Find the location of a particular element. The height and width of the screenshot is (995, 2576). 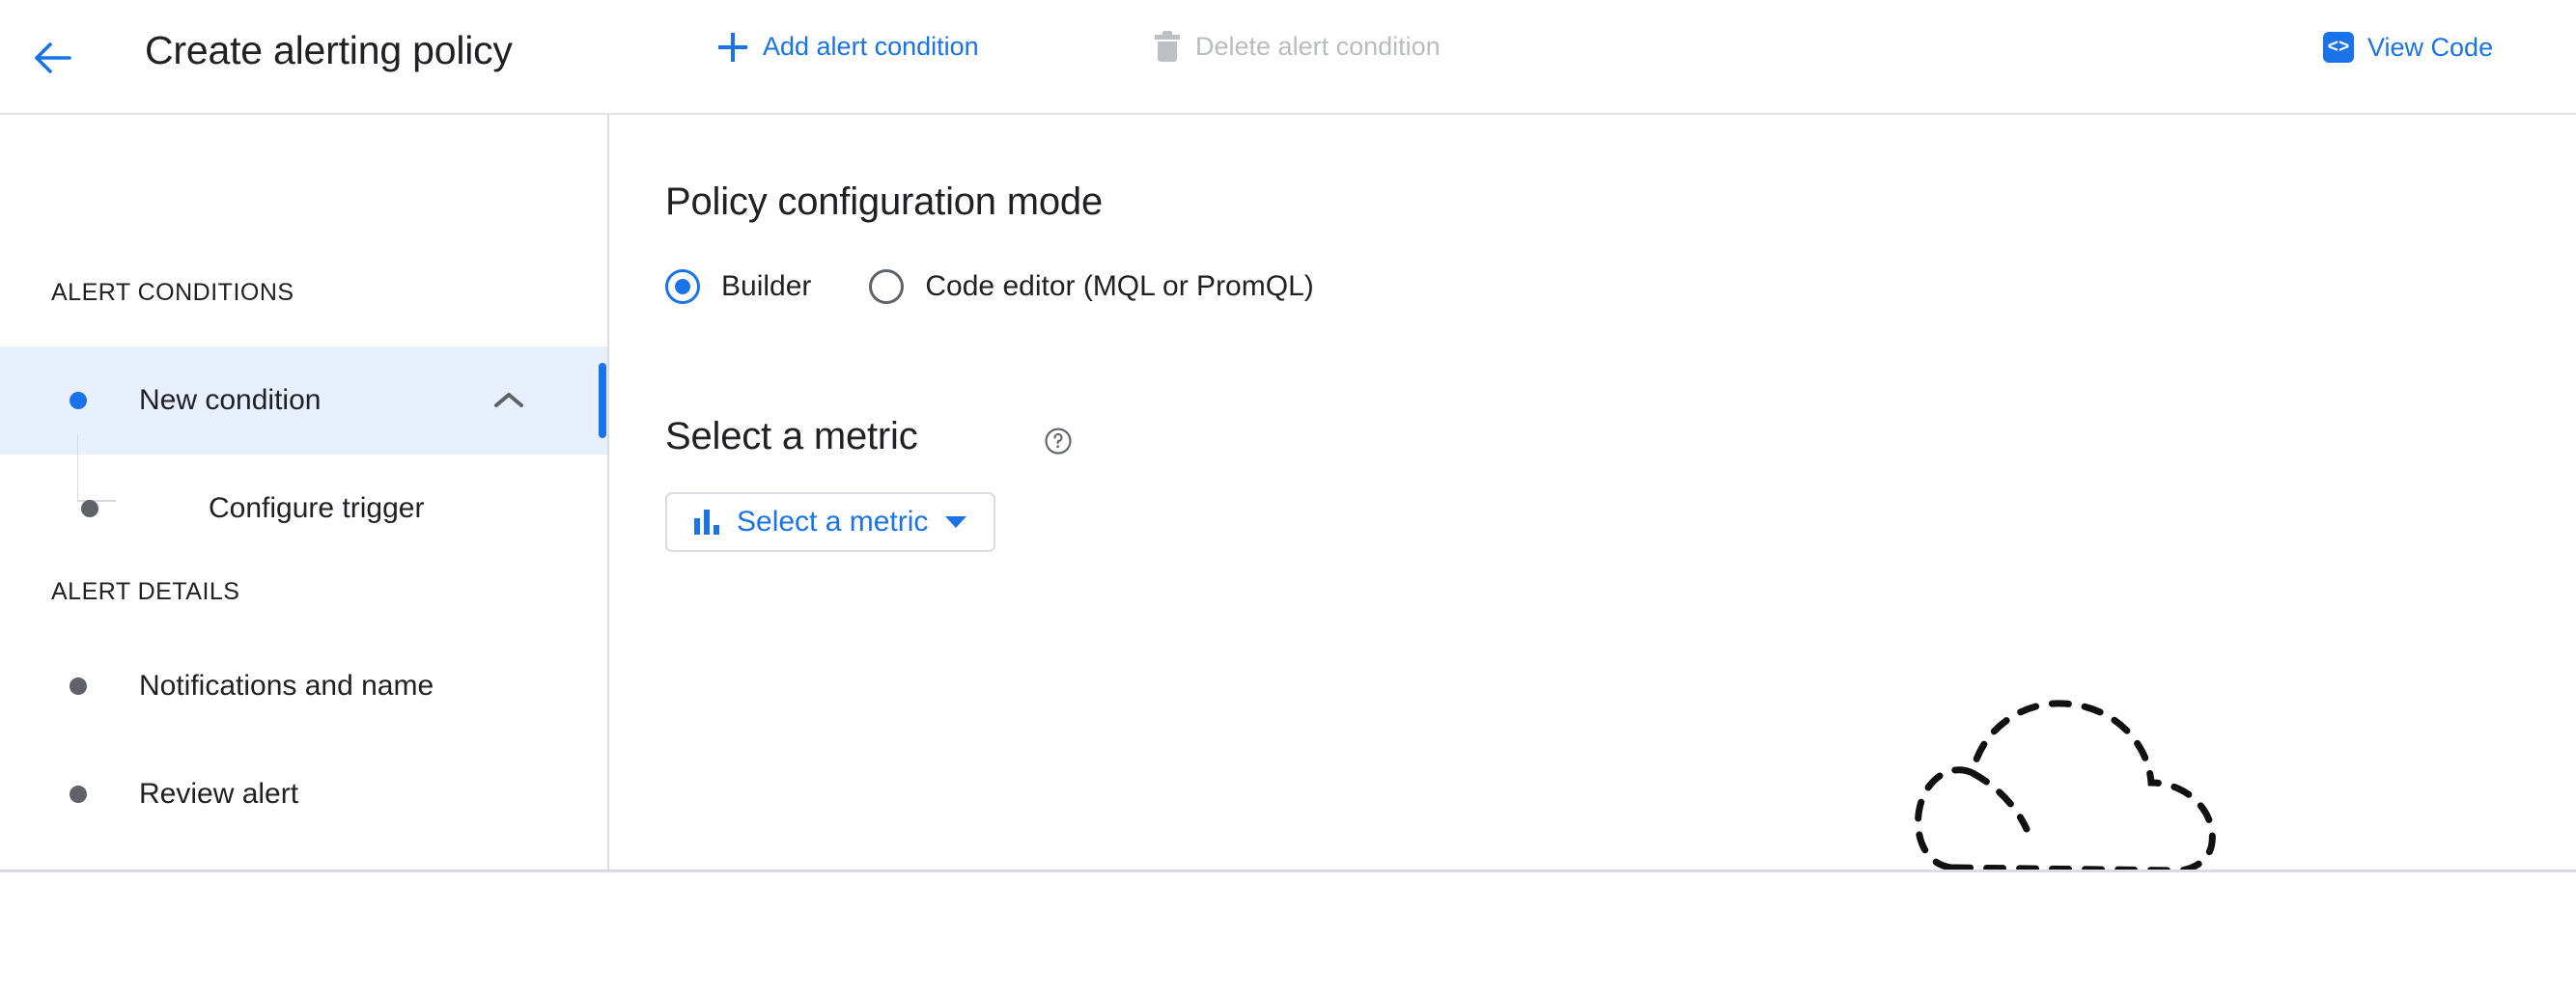

select-a-metric-button-label: Select a metric is located at coordinates (833, 522).